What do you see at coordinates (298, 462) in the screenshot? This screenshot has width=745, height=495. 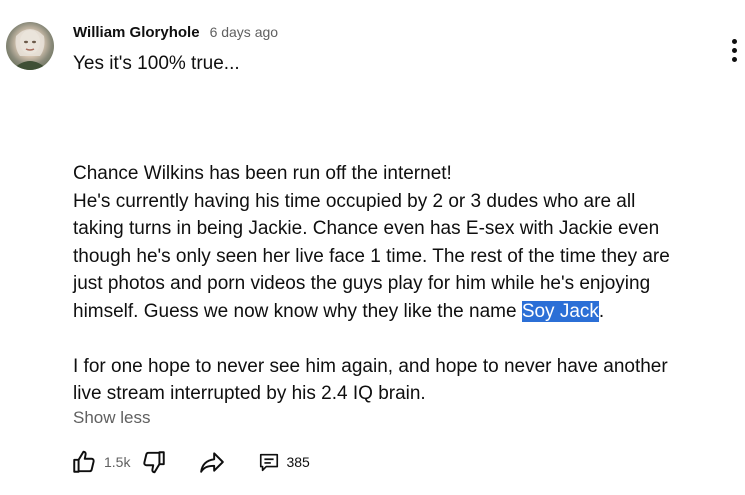 I see `reply-count: 385` at bounding box center [298, 462].